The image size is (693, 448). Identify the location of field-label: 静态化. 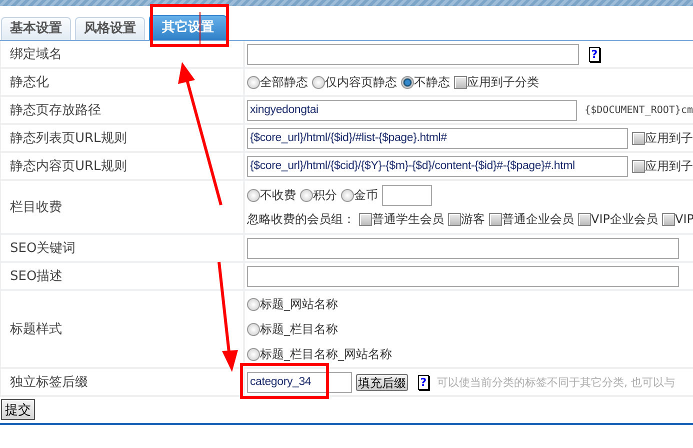
(29, 82).